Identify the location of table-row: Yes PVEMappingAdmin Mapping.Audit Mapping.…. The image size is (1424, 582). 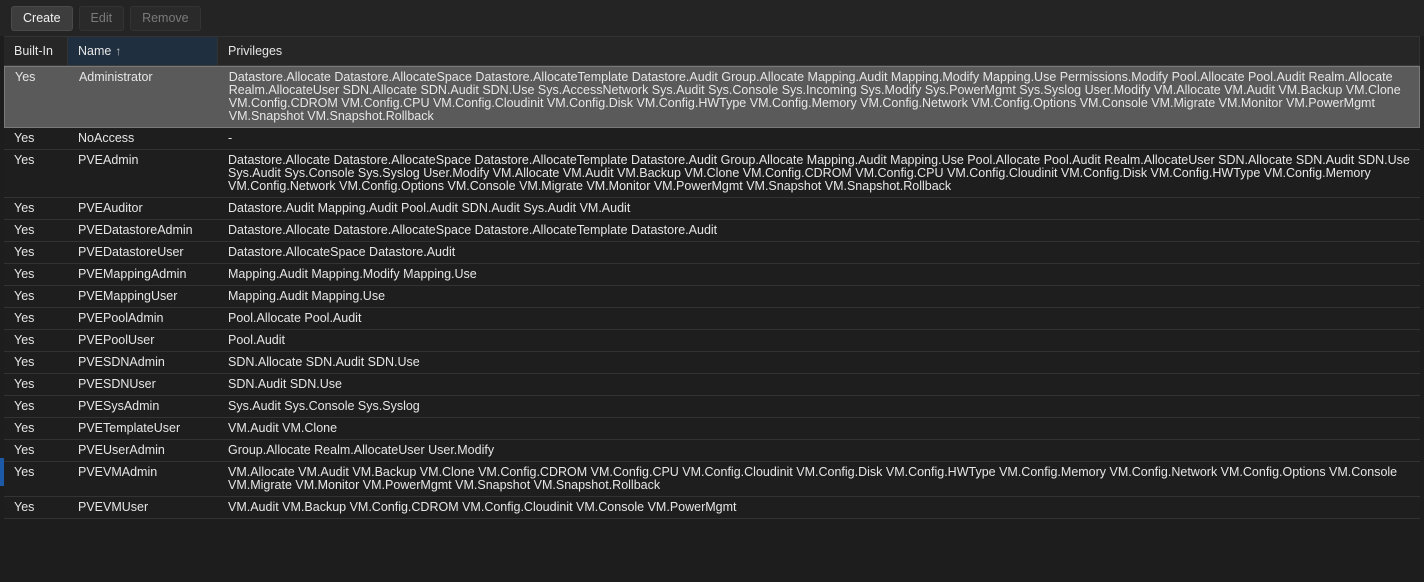
(712, 275).